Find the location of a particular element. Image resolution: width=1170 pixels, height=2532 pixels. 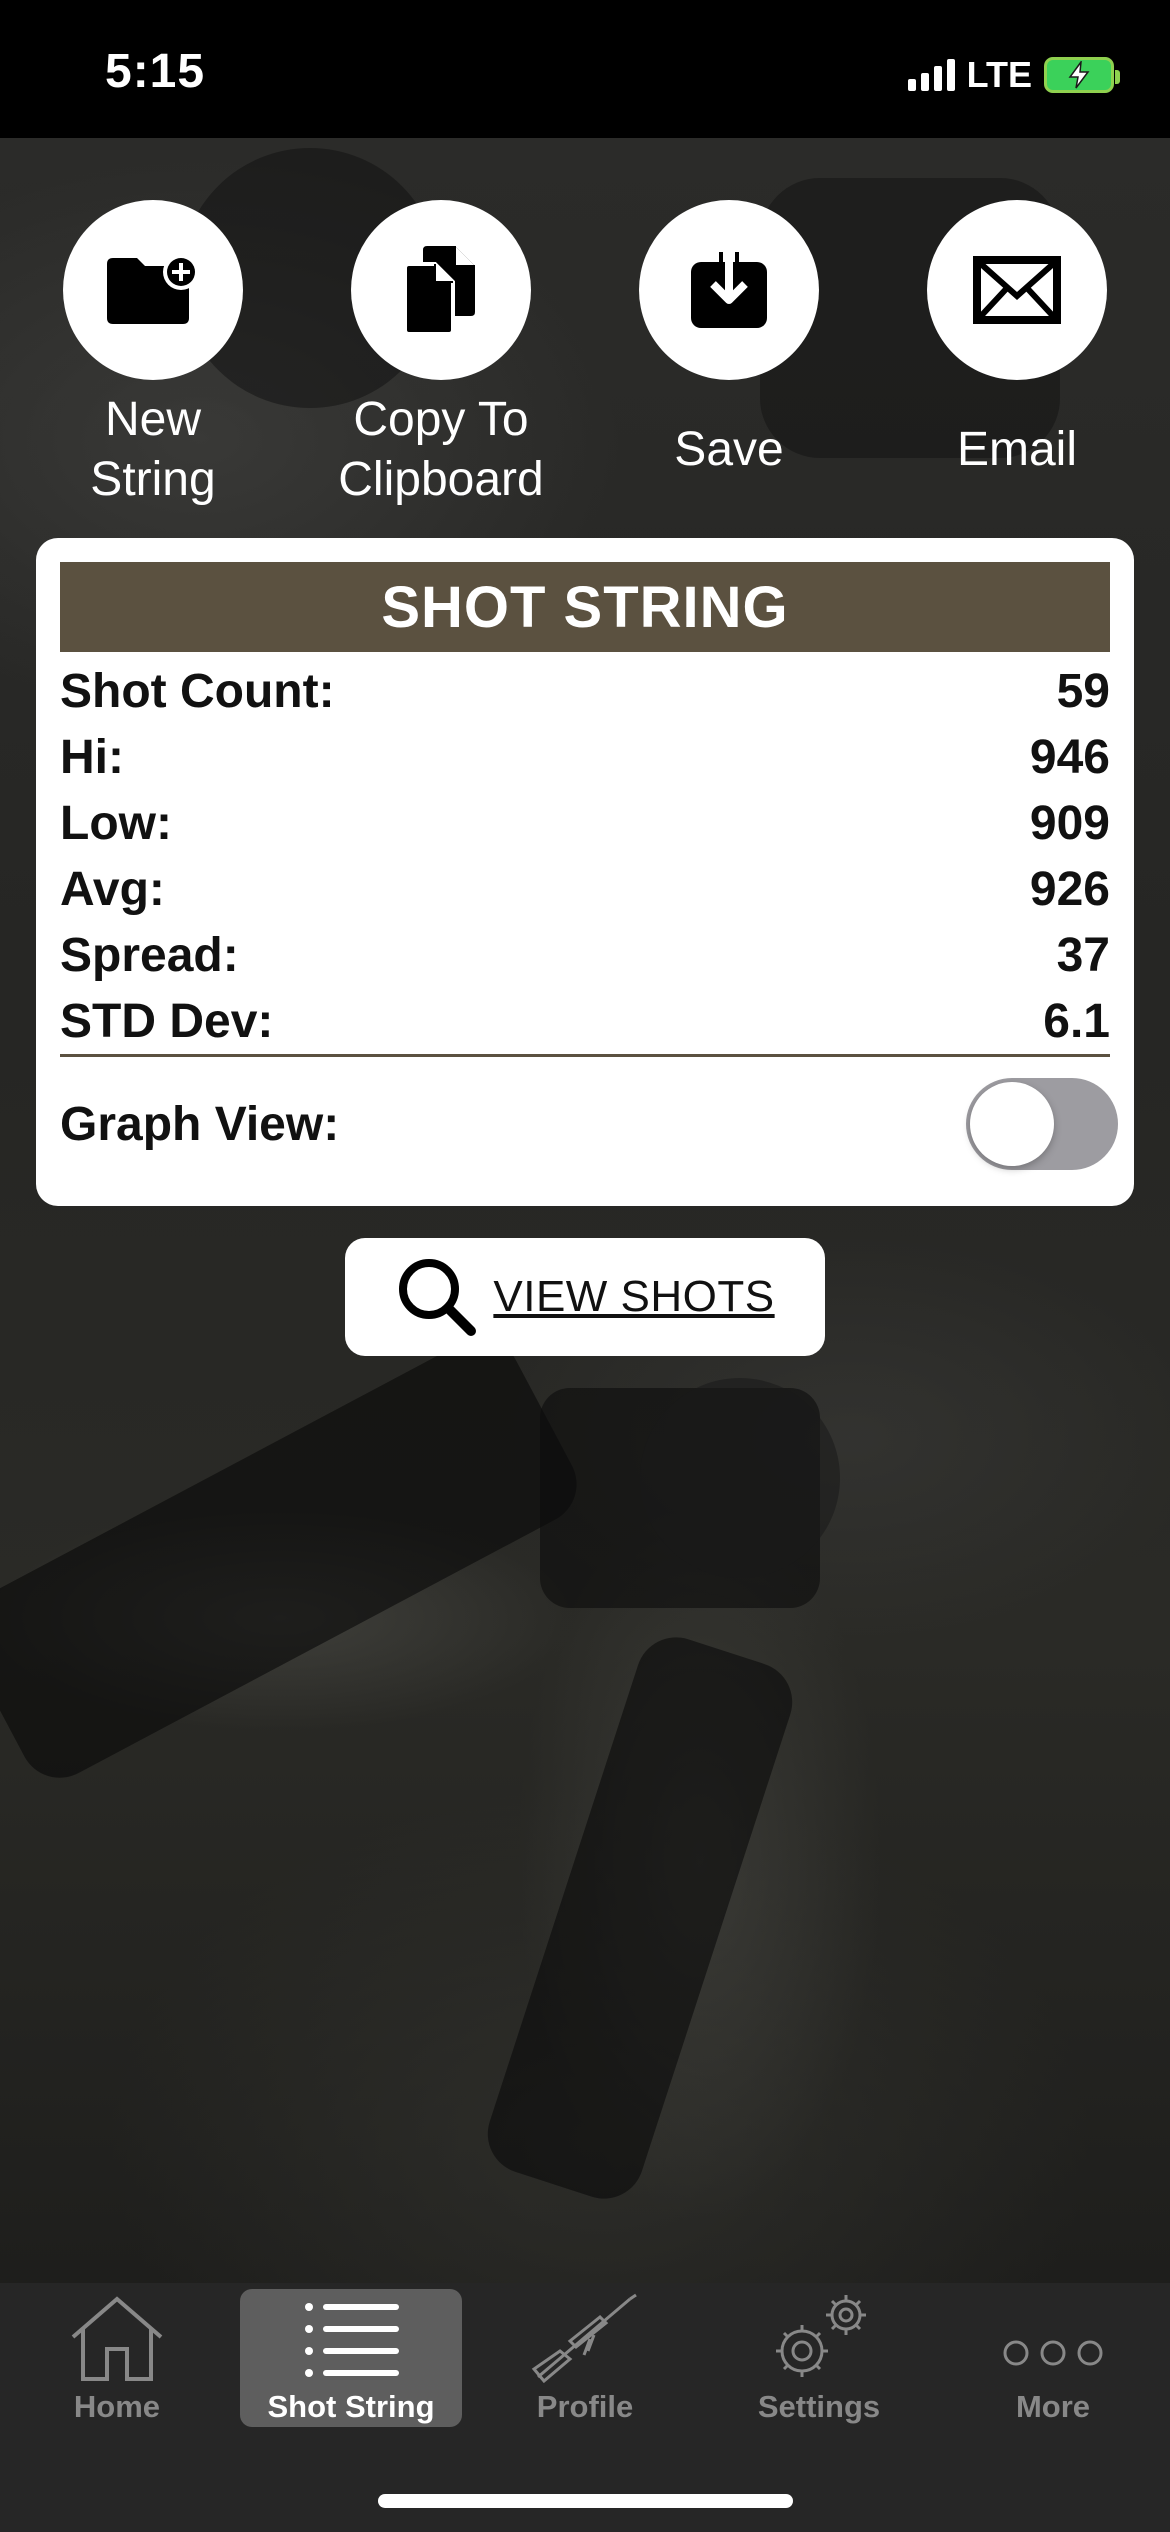

save-button: Save is located at coordinates (729, 340).